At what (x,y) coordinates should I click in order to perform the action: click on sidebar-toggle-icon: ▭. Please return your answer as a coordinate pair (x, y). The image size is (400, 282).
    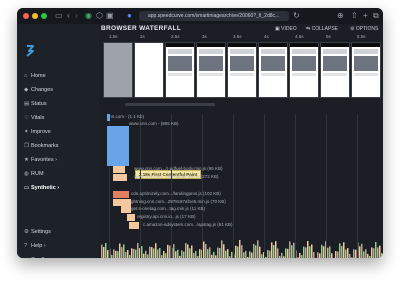
    Looking at the image, I should click on (59, 16).